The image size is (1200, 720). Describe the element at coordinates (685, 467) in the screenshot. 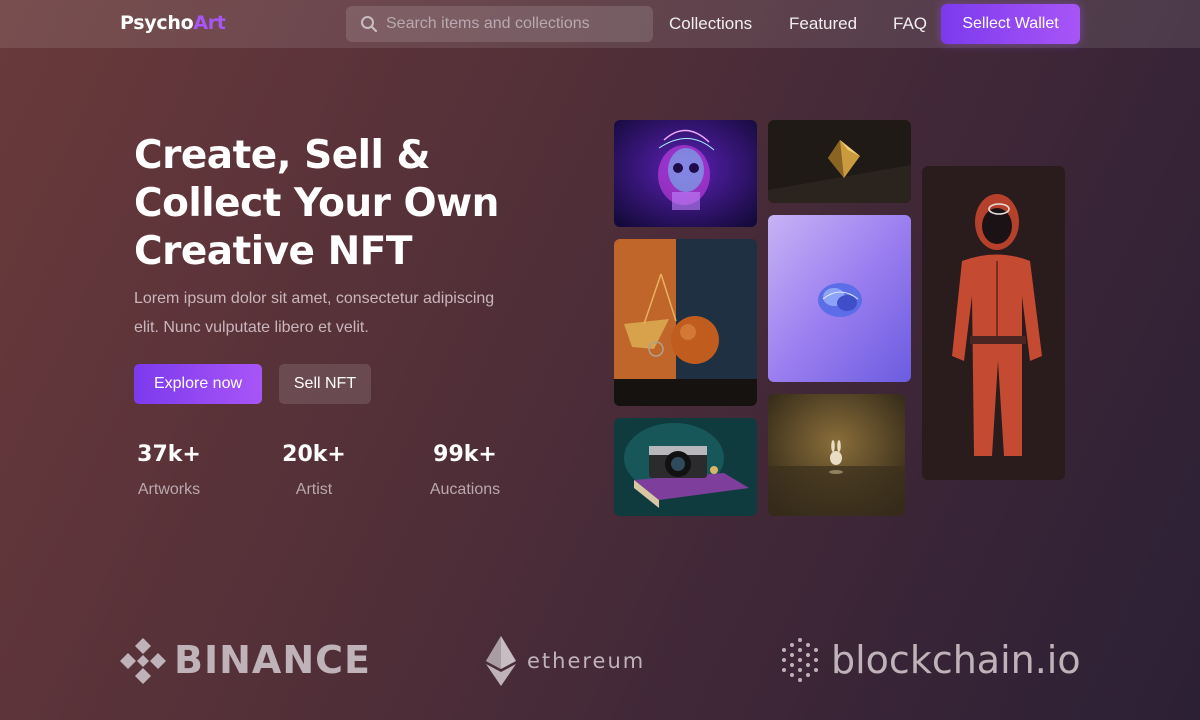

I see `nft-image-camera-on-book` at that location.